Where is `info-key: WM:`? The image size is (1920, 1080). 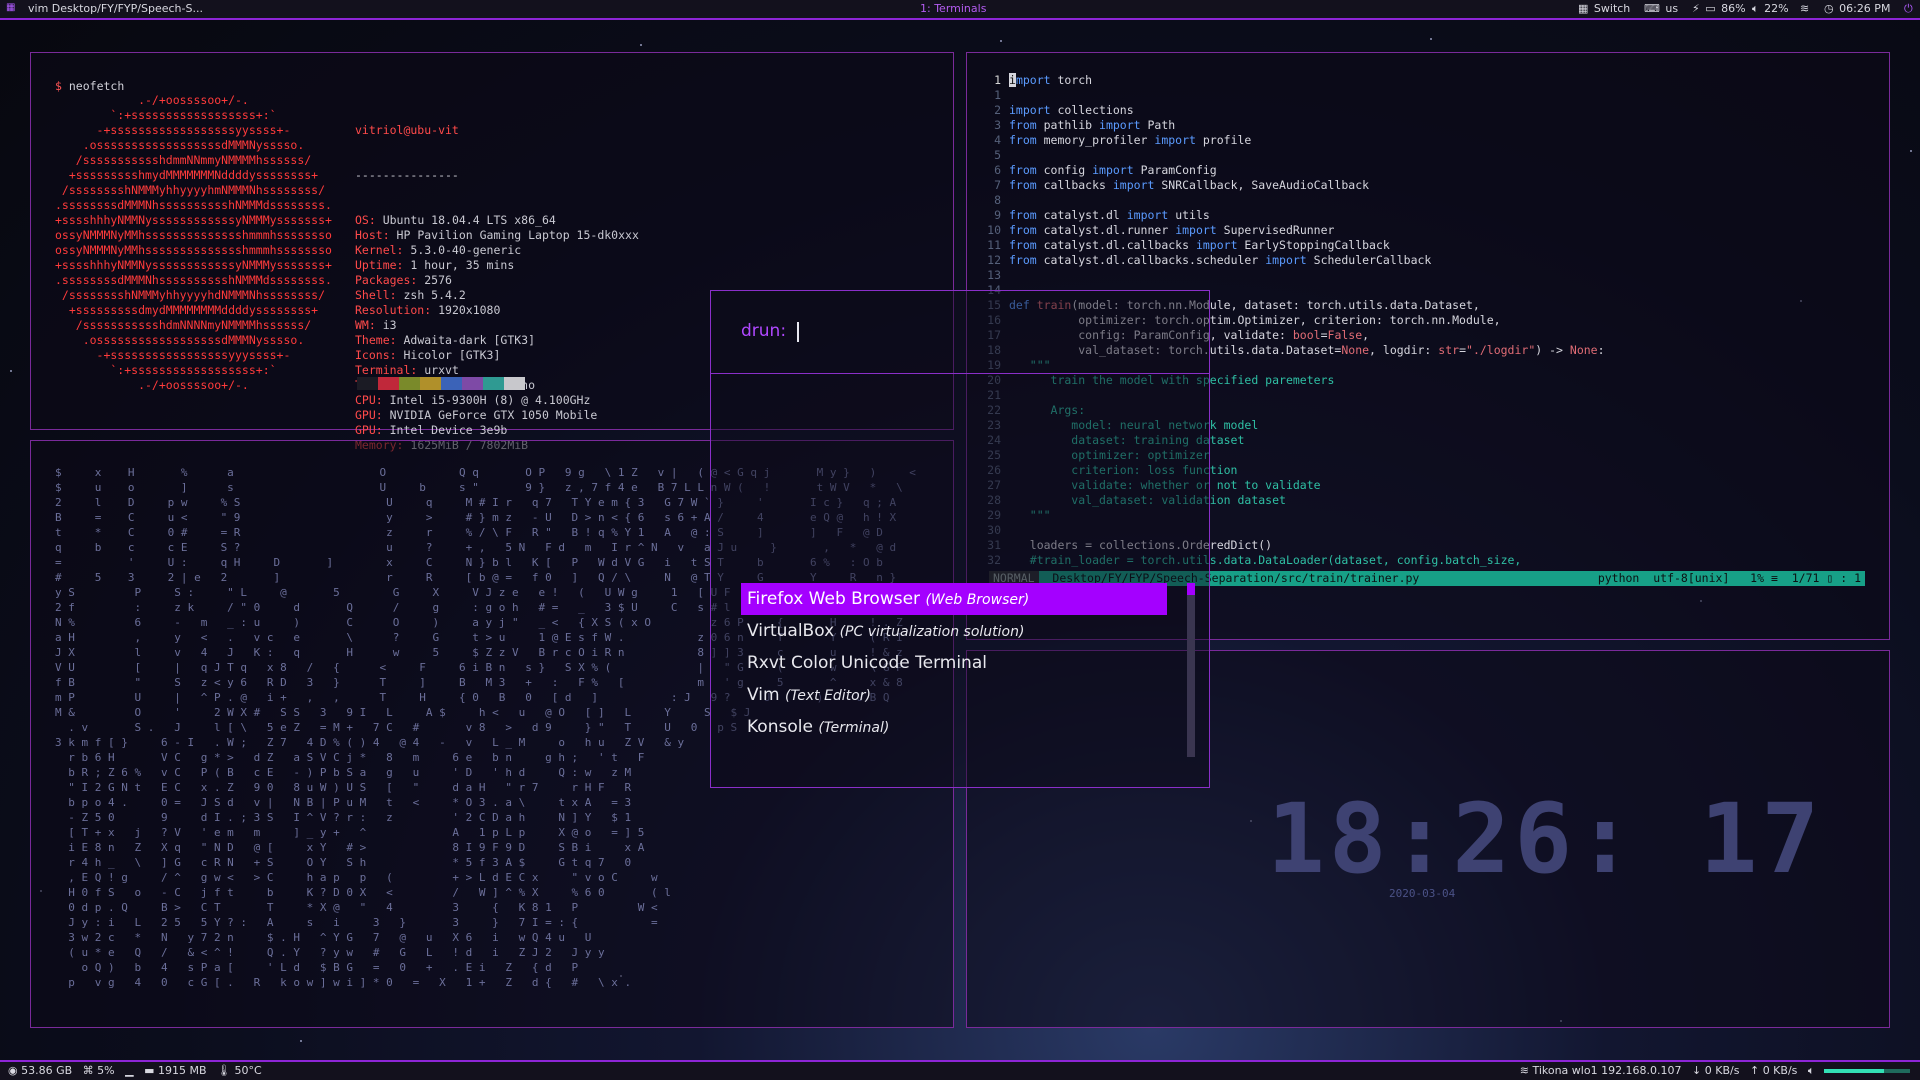 info-key: WM: is located at coordinates (369, 325).